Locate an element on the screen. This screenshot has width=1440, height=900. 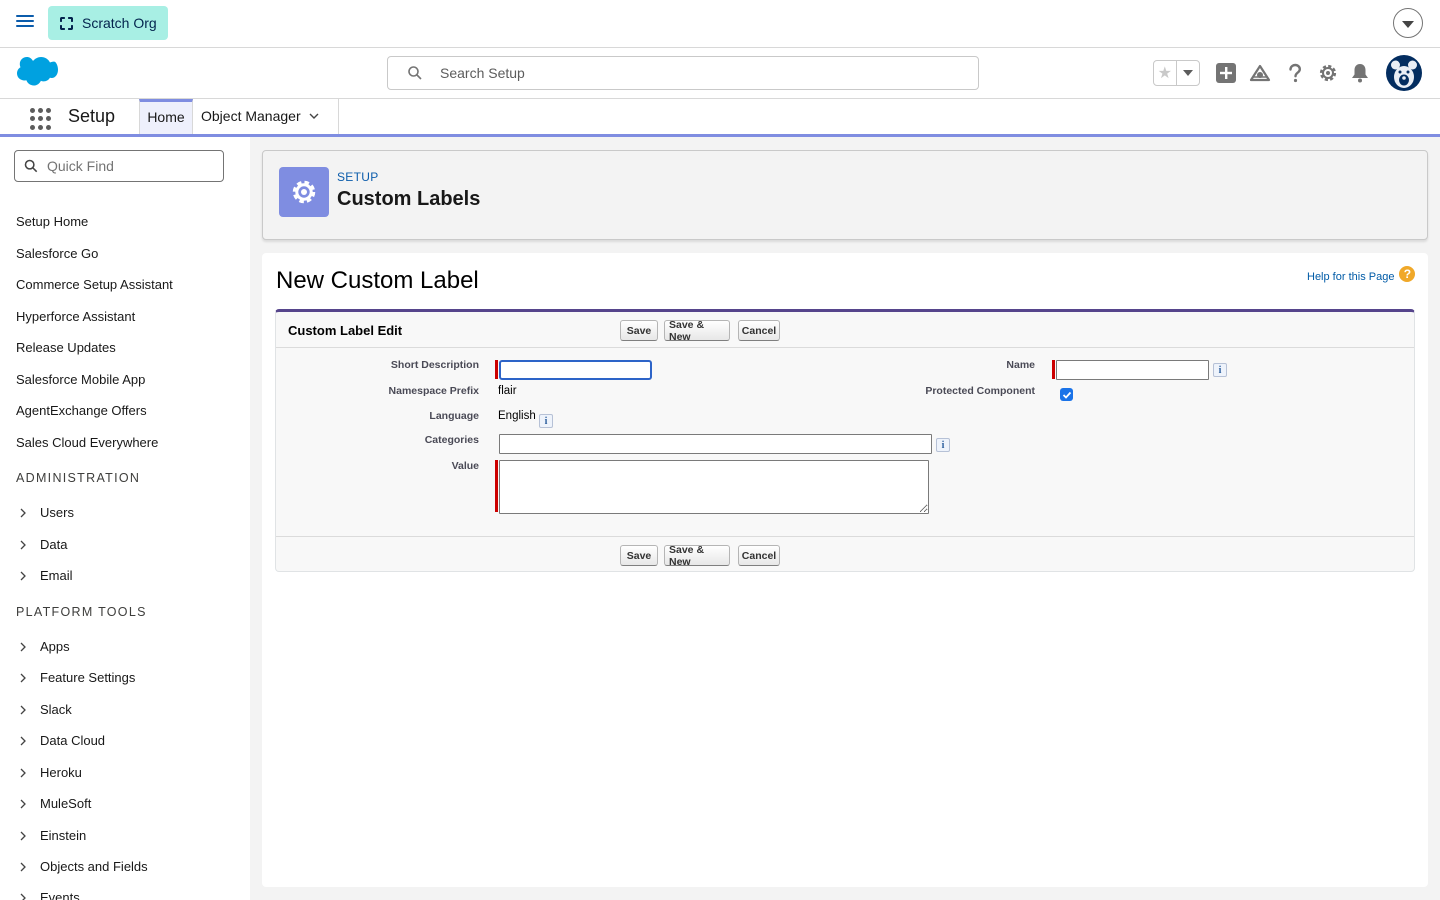
app-launcher-icon is located at coordinates (41, 119).